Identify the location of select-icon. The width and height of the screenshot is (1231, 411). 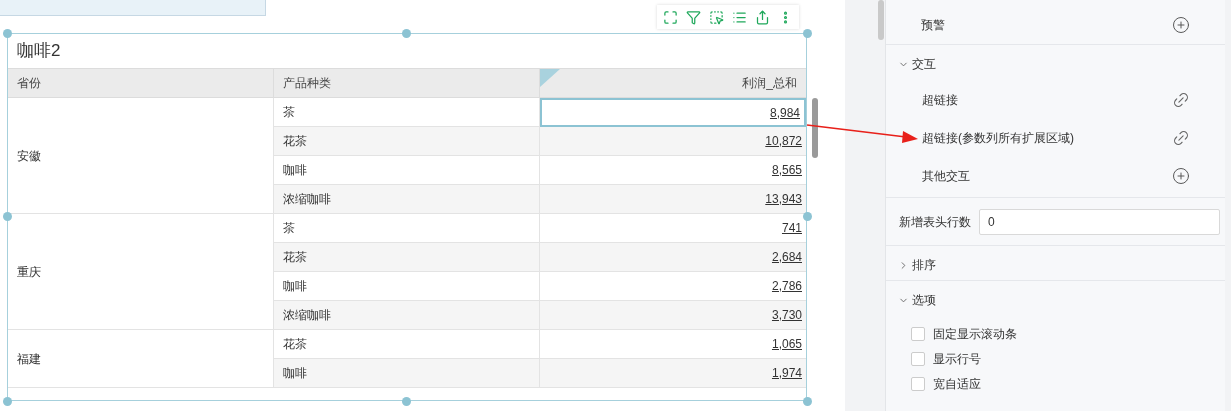
(716, 17).